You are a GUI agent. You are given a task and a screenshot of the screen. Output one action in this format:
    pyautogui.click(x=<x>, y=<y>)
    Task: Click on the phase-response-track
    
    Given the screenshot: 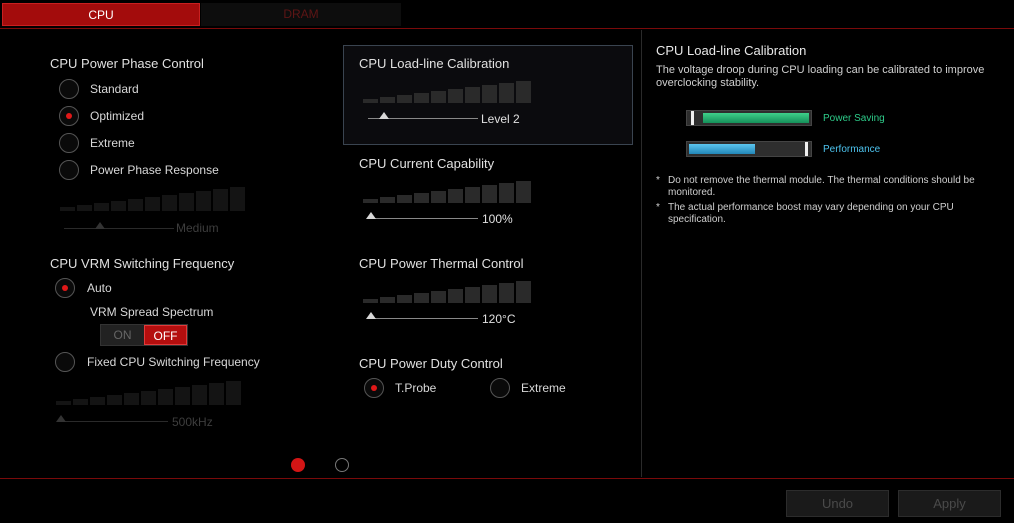 What is the action you would take?
    pyautogui.click(x=119, y=228)
    